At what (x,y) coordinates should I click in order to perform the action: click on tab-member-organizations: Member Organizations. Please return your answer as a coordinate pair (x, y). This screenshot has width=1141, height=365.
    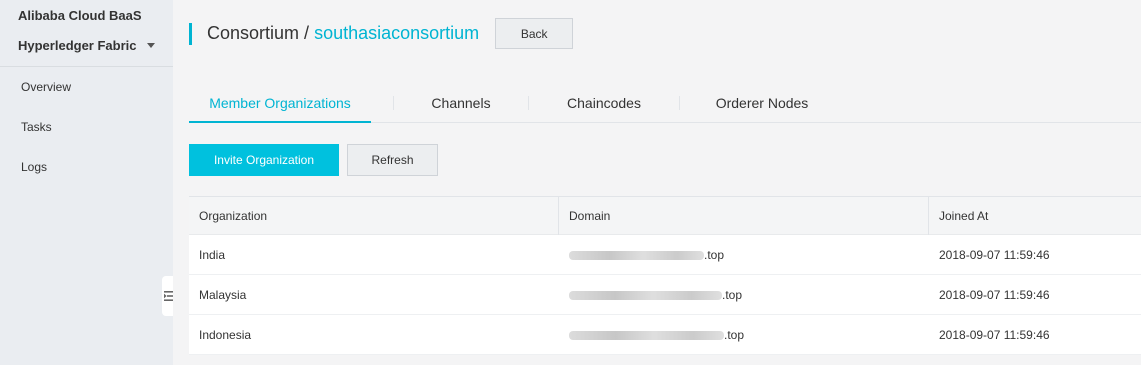
    Looking at the image, I should click on (280, 103).